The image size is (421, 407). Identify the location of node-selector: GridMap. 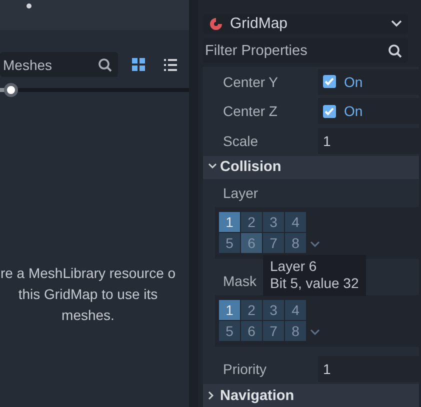
(305, 24).